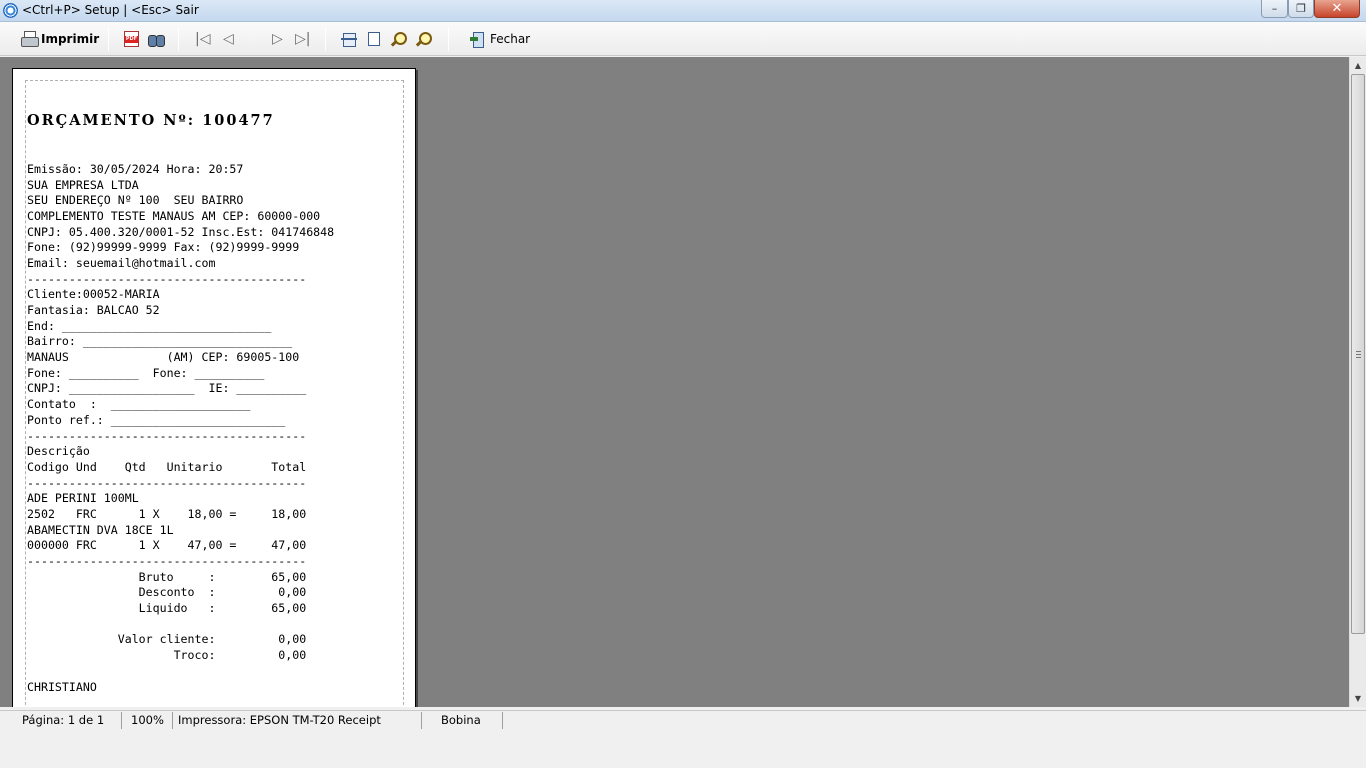  I want to click on close-preview-label: Fechar, so click(510, 39).